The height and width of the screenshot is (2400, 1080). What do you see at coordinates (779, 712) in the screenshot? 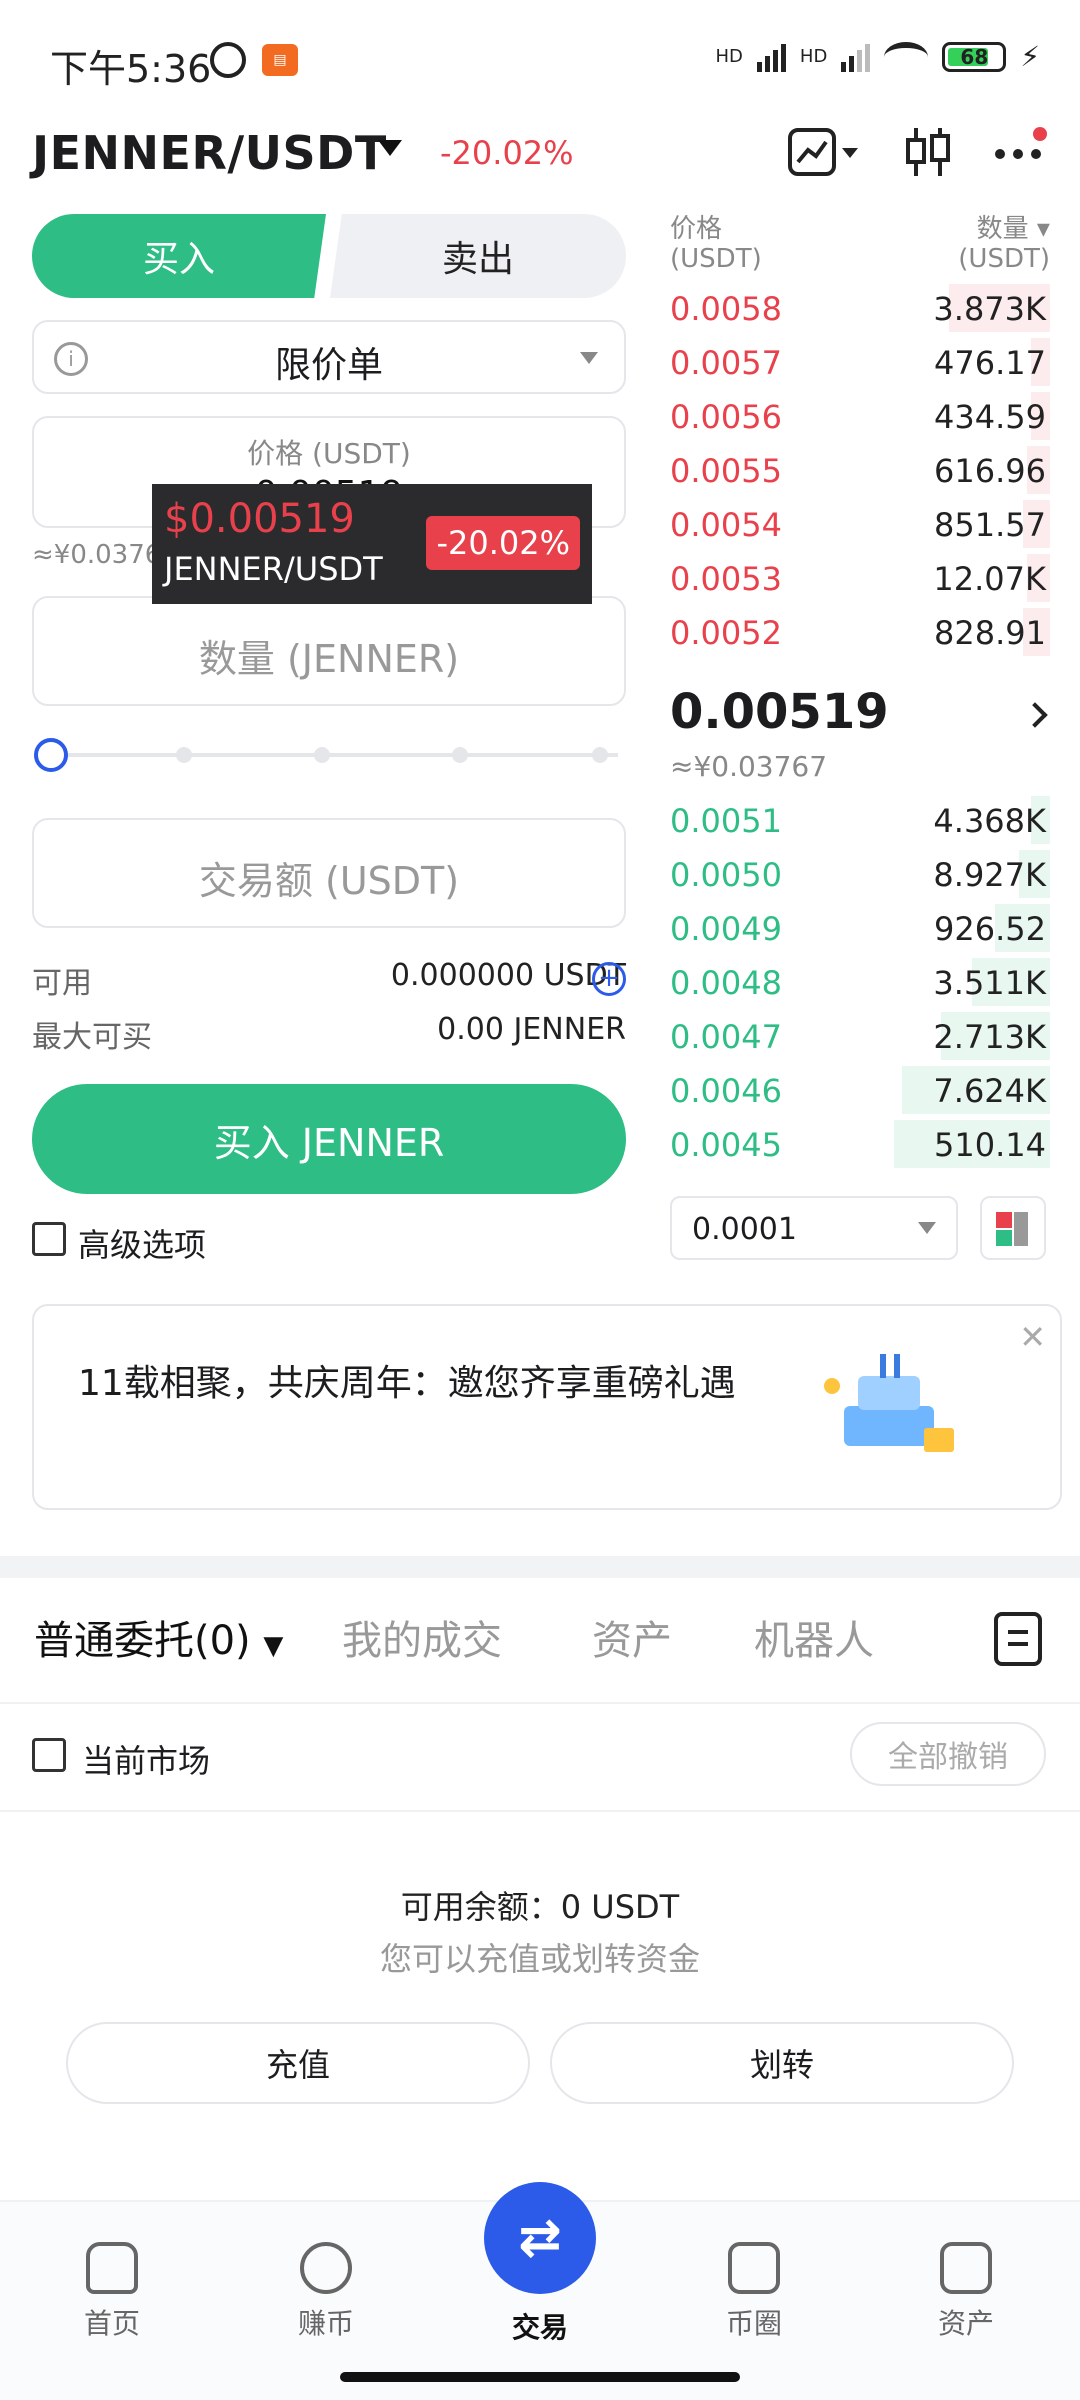
I see `last-price: 0.00519` at bounding box center [779, 712].